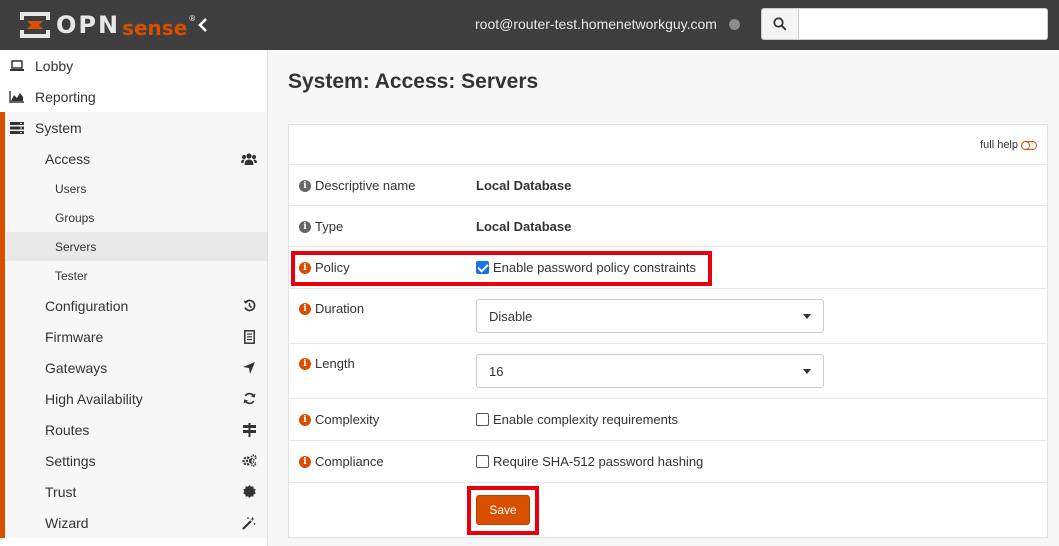 Image resolution: width=1059 pixels, height=546 pixels. Describe the element at coordinates (136, 460) in the screenshot. I see `sidebar-item-settings: Settings` at that location.